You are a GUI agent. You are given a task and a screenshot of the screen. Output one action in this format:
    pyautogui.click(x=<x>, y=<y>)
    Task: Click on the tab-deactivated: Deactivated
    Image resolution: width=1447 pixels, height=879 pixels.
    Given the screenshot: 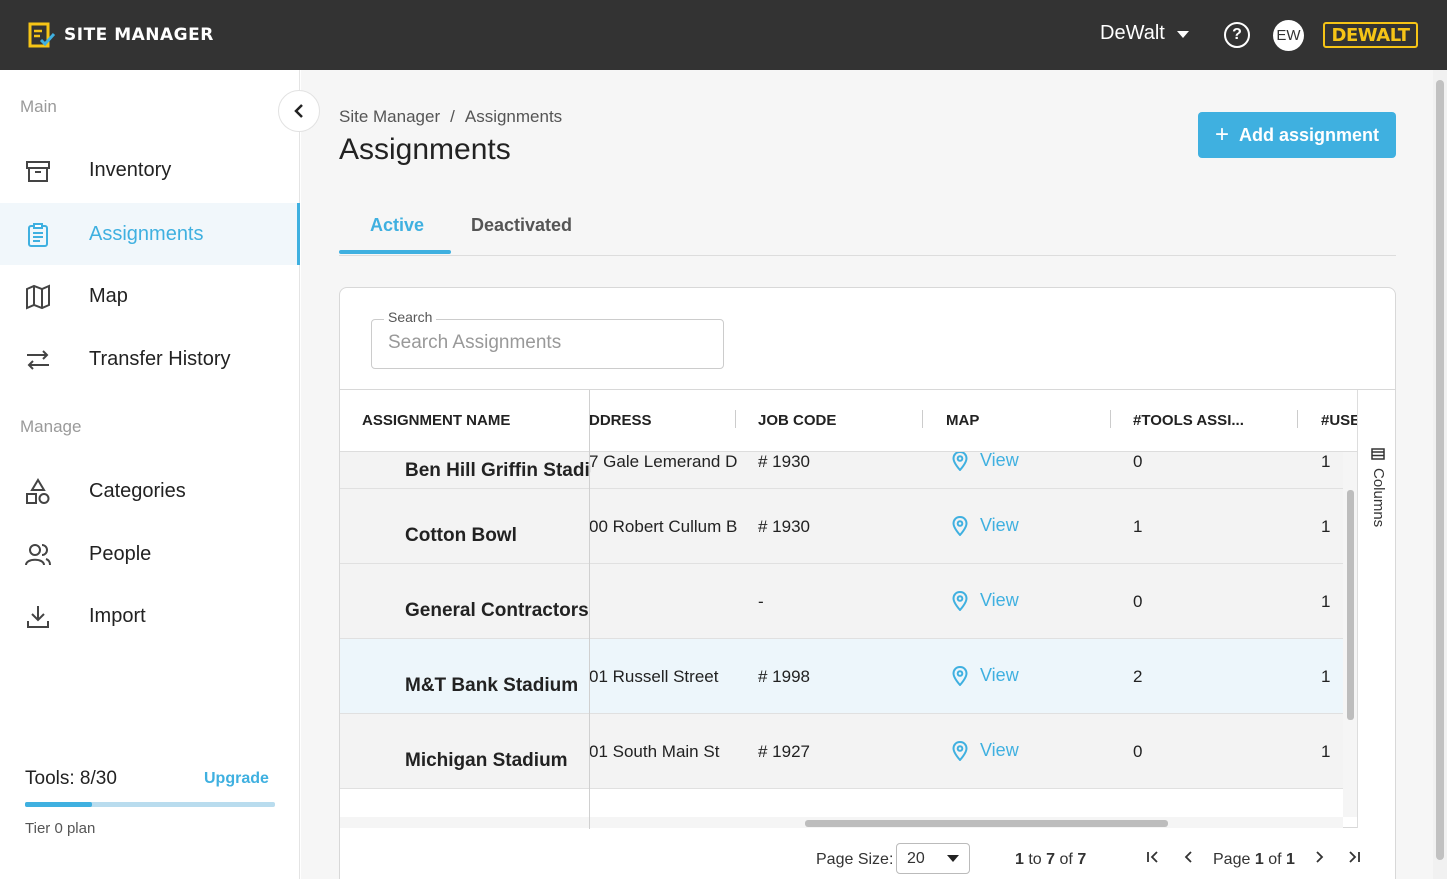 What is the action you would take?
    pyautogui.click(x=521, y=225)
    